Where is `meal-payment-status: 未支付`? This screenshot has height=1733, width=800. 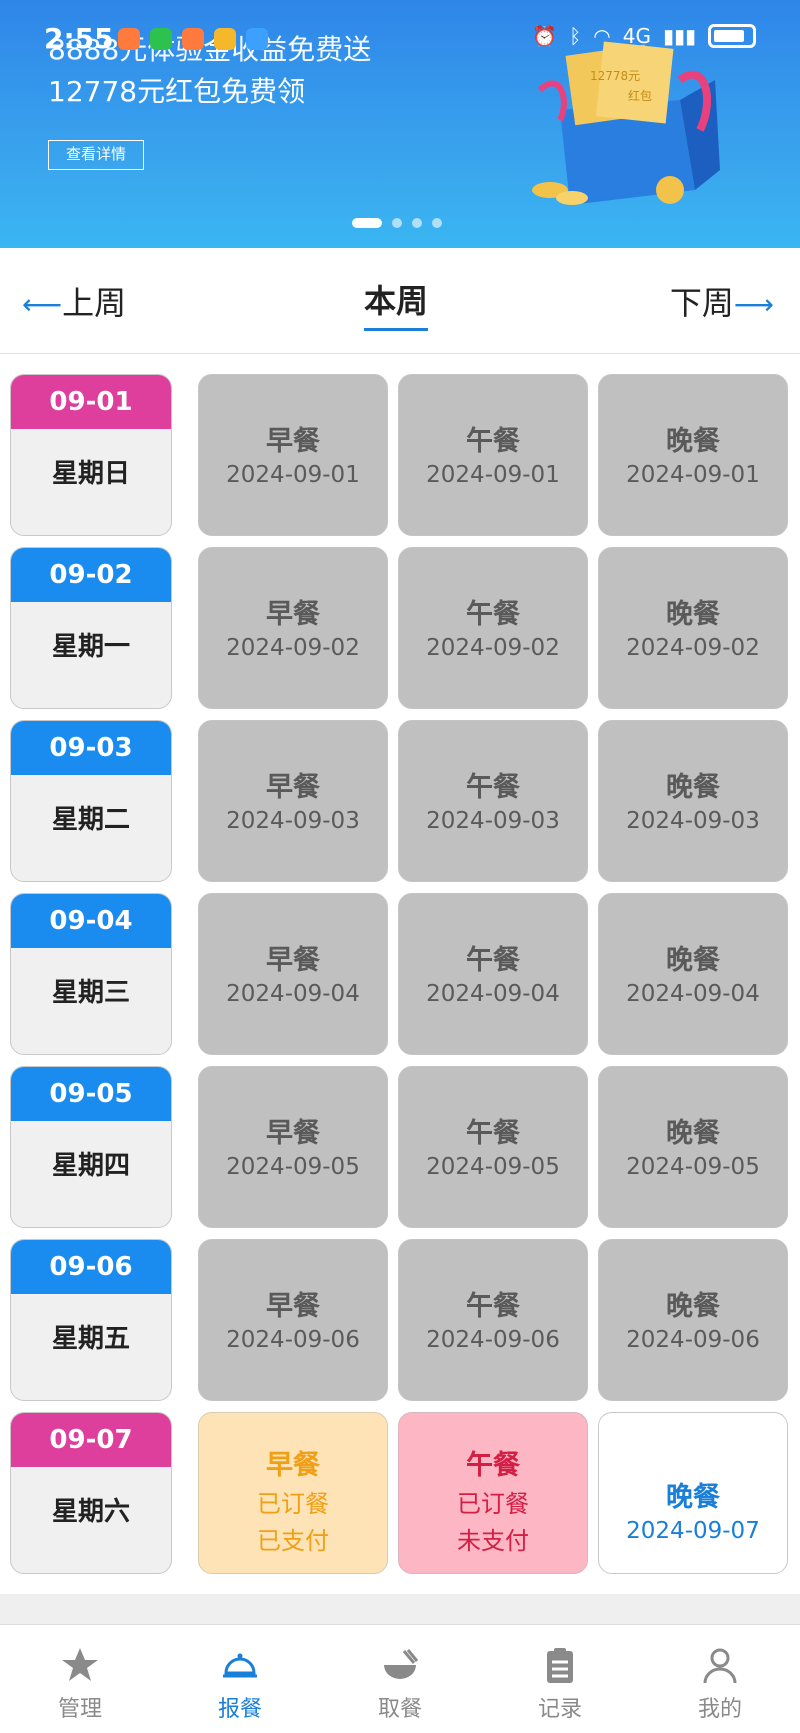
meal-payment-status: 未支付 is located at coordinates (493, 1541).